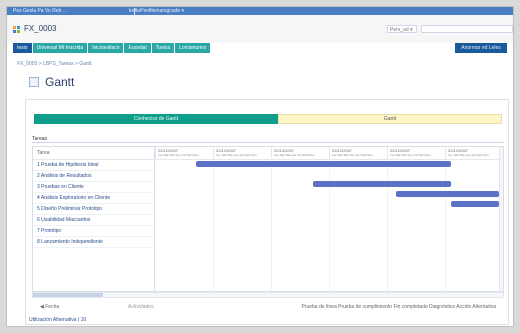 This screenshot has height=333, width=520. What do you see at coordinates (106, 48) in the screenshot?
I see `tab-3: Ivicmesllaco` at bounding box center [106, 48].